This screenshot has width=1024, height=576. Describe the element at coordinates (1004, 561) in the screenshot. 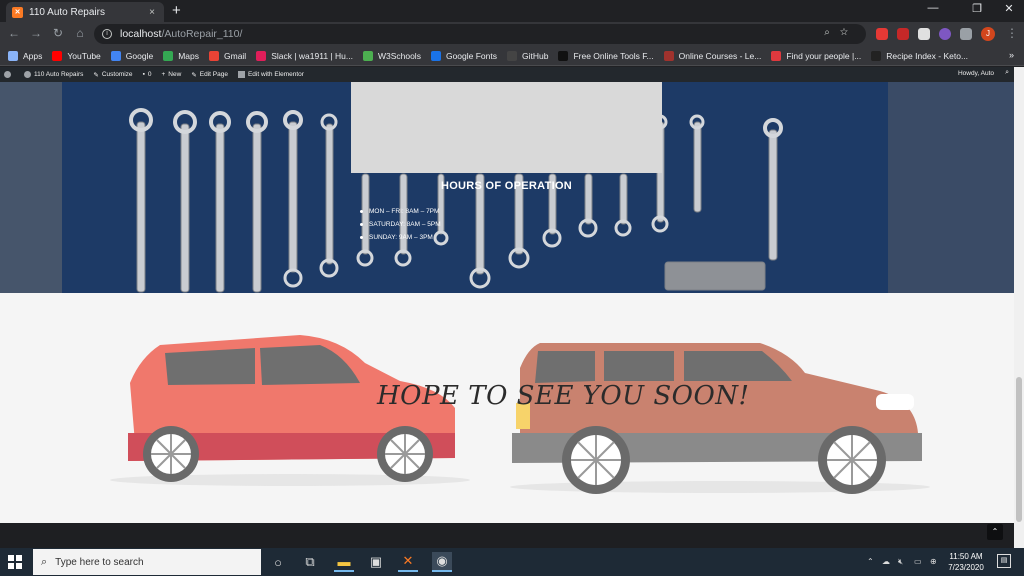

I see `notifications-icon: ▤` at that location.